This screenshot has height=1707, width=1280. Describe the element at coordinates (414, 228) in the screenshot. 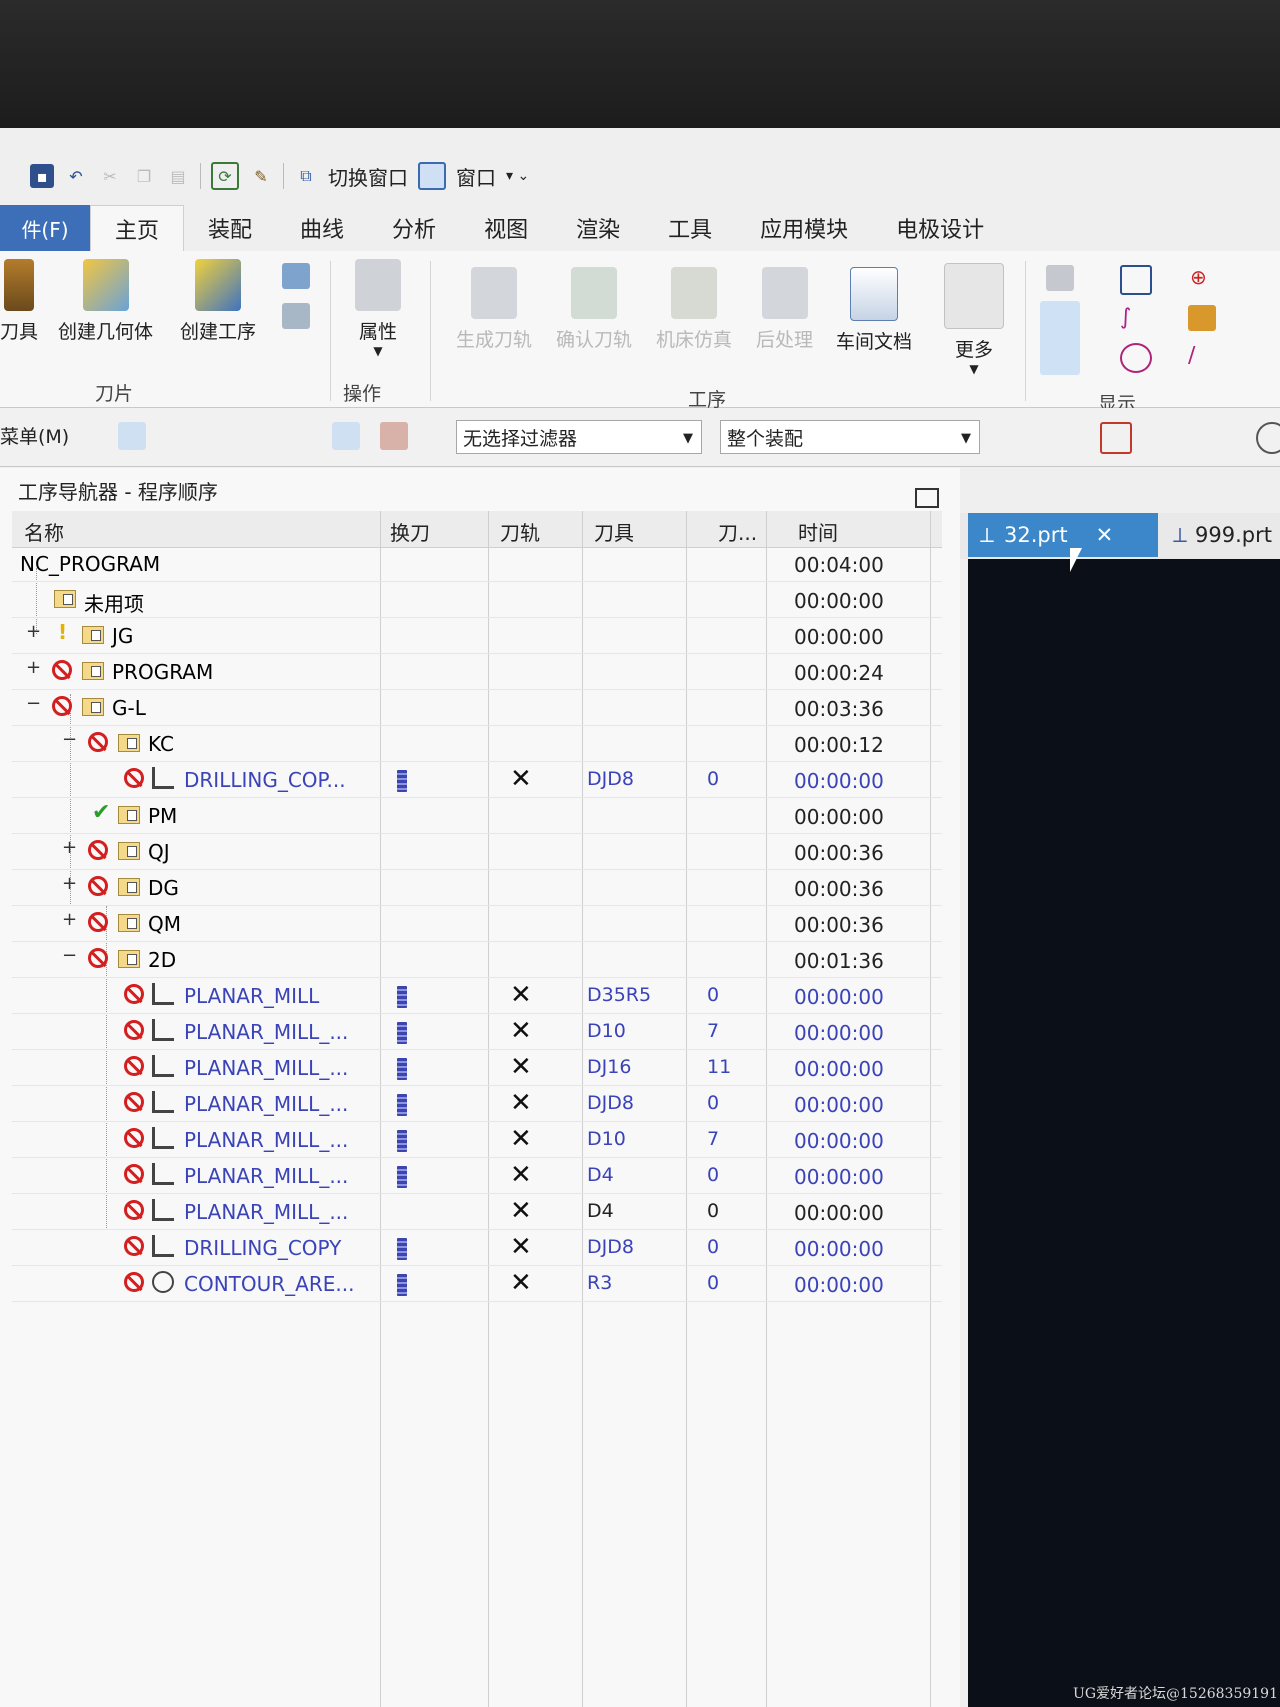

I see `tab-analysis: 分析` at that location.